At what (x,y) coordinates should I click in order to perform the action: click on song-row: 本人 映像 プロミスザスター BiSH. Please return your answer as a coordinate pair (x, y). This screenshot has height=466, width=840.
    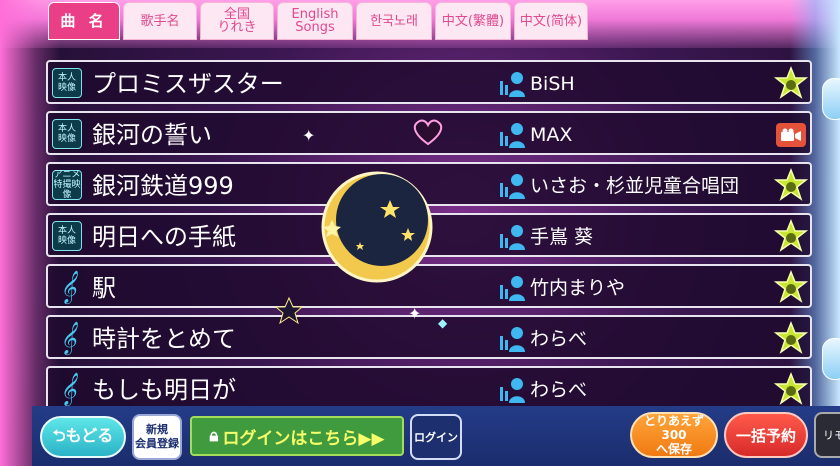
    Looking at the image, I should click on (429, 82).